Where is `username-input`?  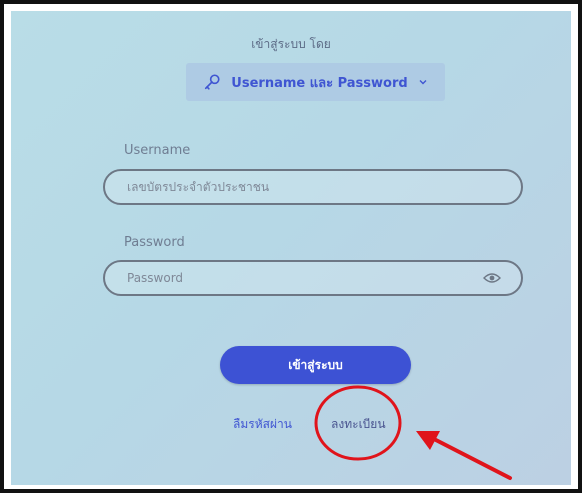
username-input is located at coordinates (323, 187).